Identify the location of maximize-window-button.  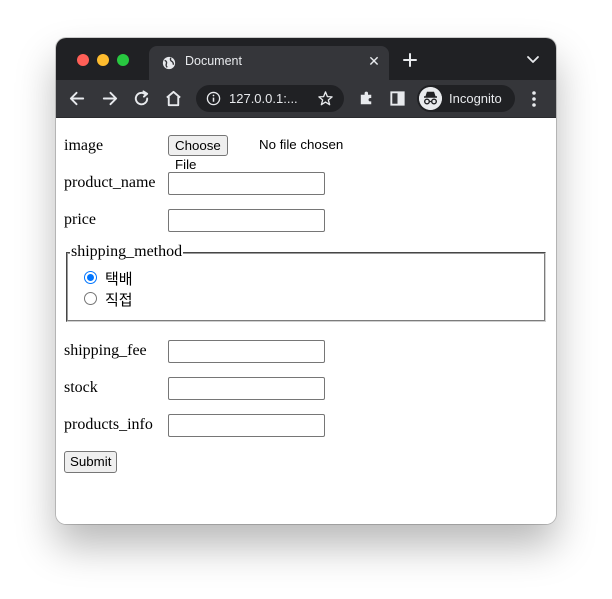
(123, 60).